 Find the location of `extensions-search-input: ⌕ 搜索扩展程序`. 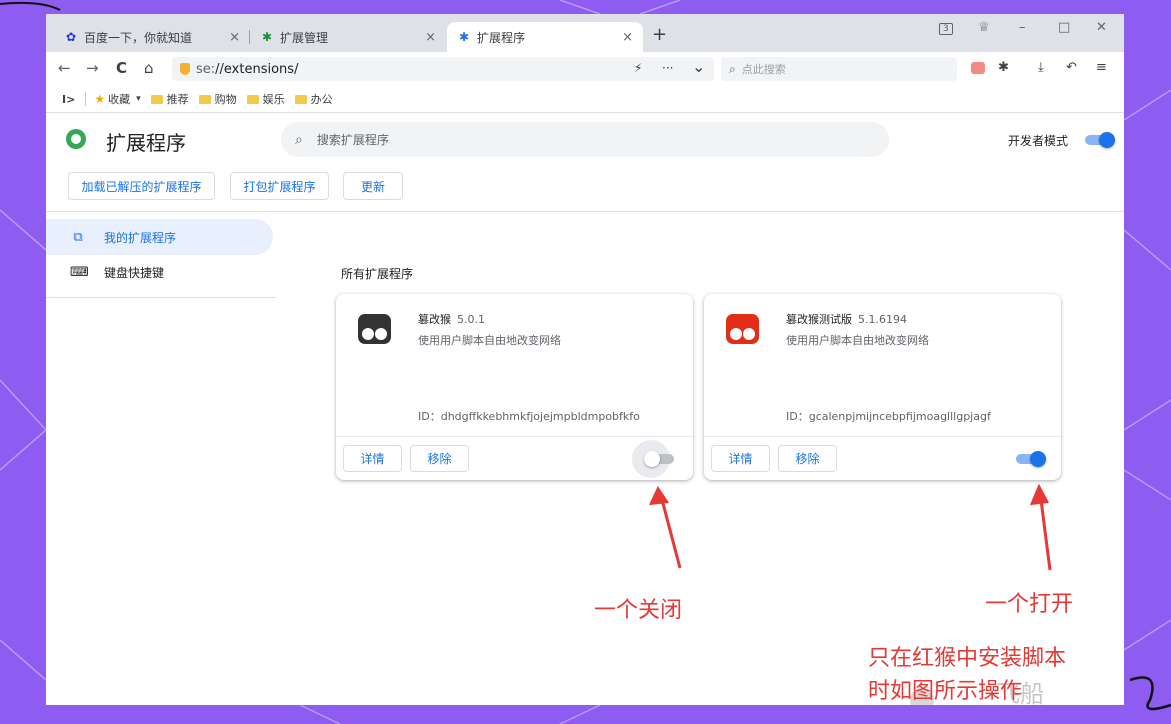

extensions-search-input: ⌕ 搜索扩展程序 is located at coordinates (585, 139).